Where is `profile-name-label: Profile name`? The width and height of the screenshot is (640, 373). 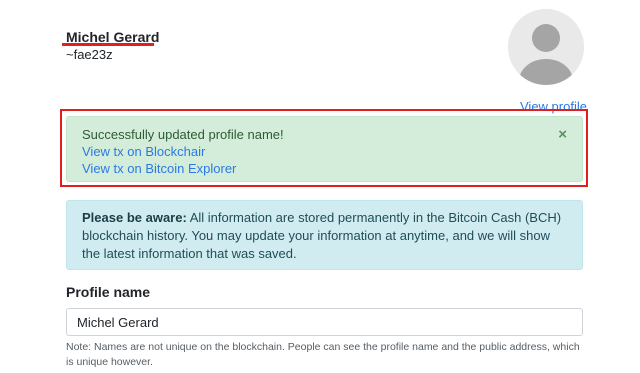
profile-name-label: Profile name is located at coordinates (108, 292).